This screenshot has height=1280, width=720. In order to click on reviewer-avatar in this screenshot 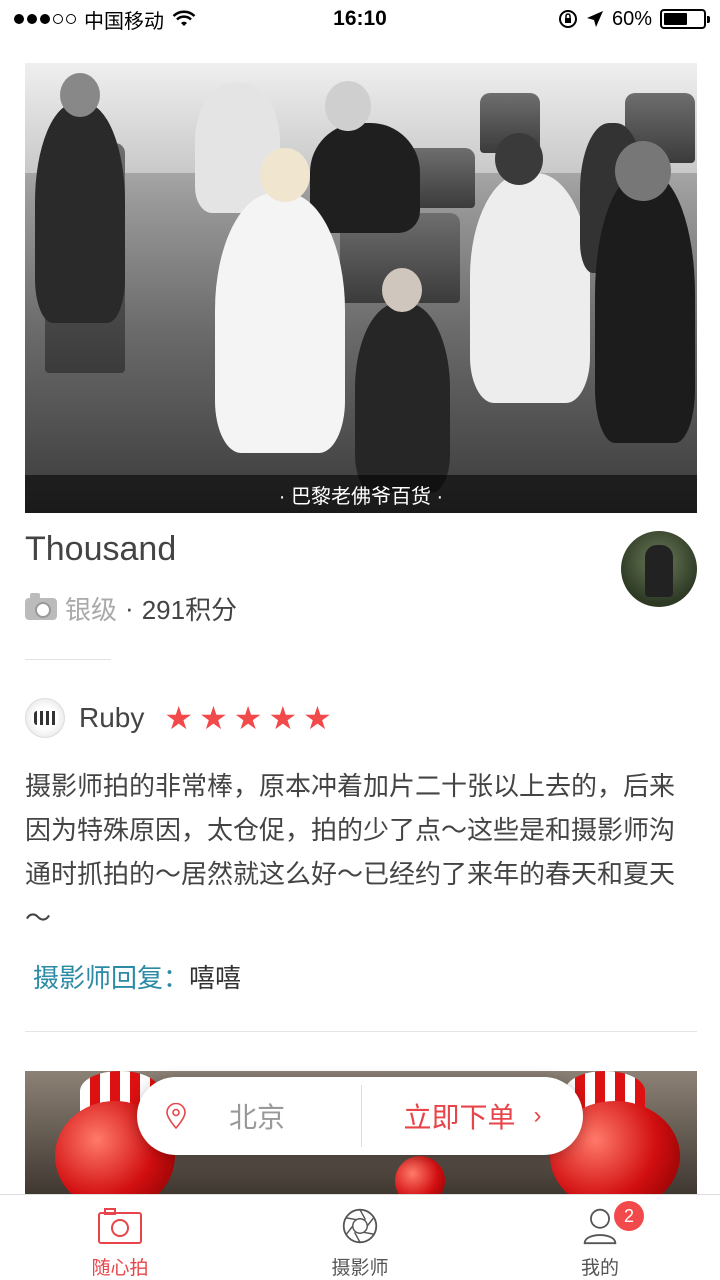, I will do `click(45, 718)`.